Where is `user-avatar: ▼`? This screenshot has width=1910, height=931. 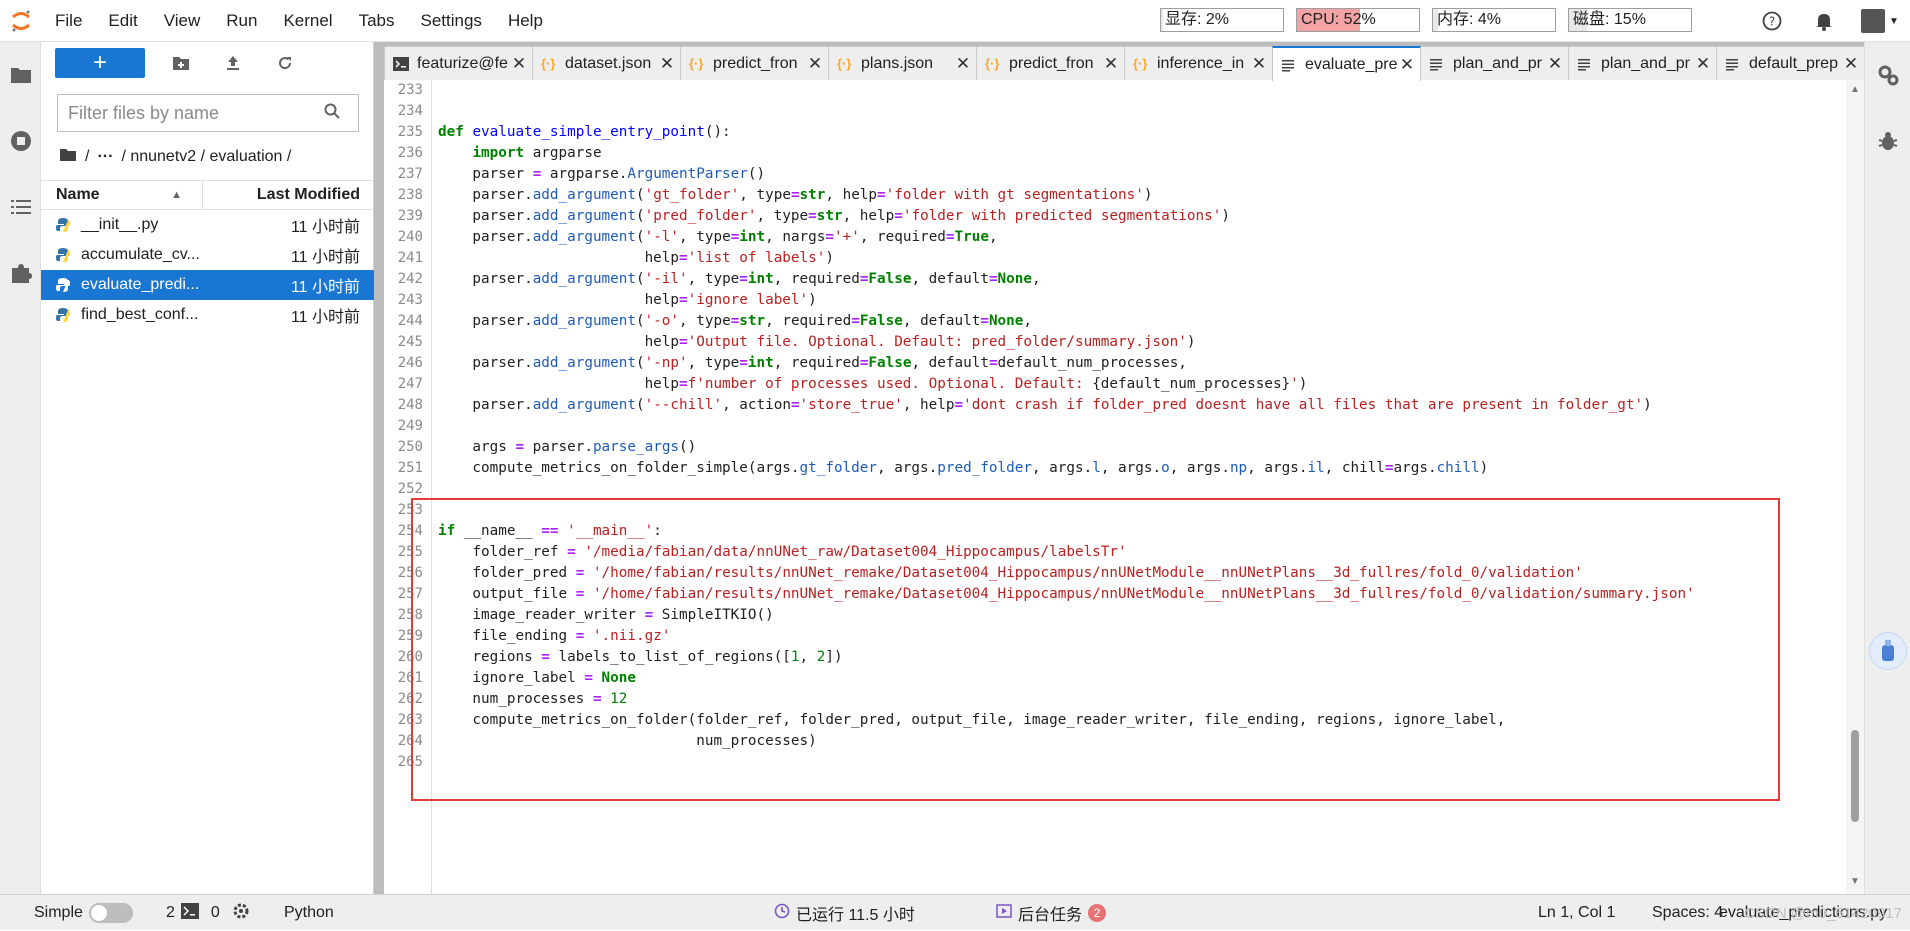 user-avatar: ▼ is located at coordinates (1880, 21).